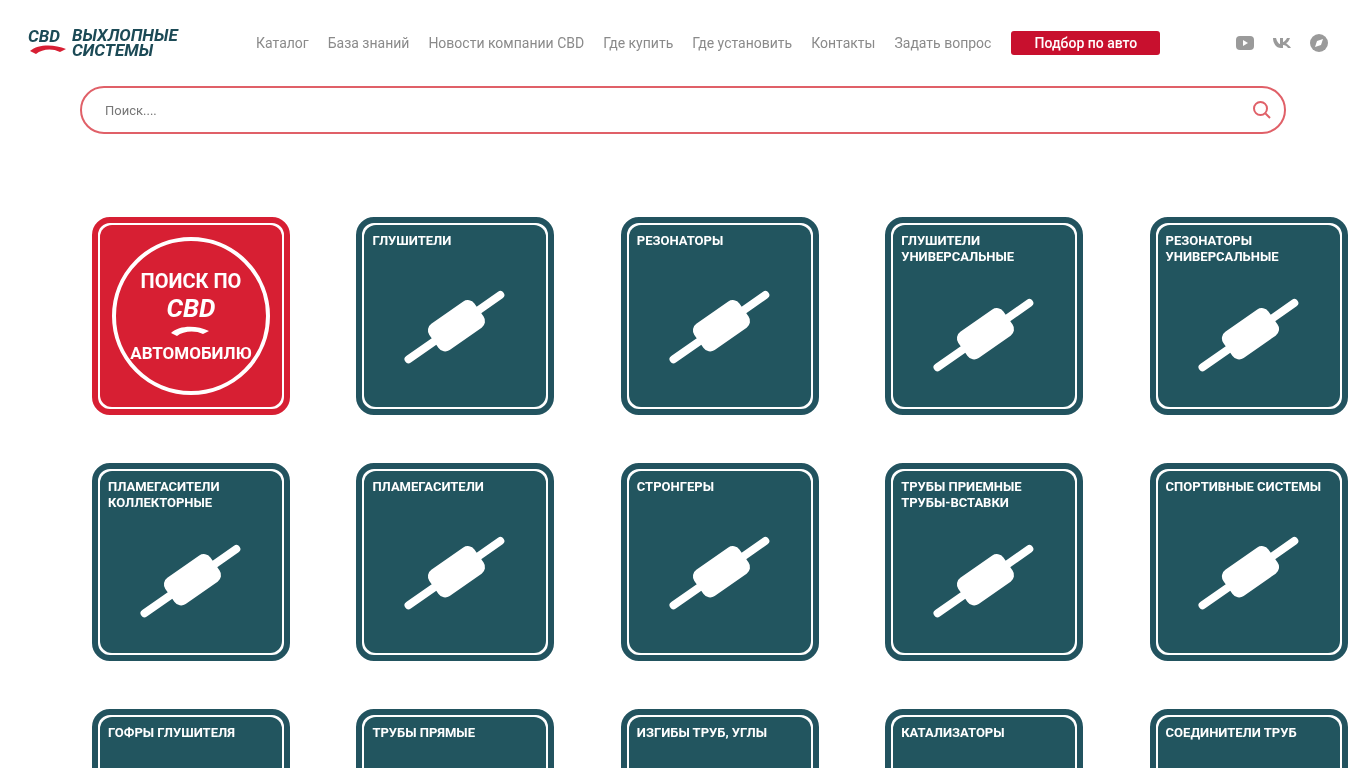 Image resolution: width=1366 pixels, height=768 pixels. Describe the element at coordinates (1244, 487) in the screenshot. I see `tile-title: СПОРТИВНЫЕ СИСТЕМЫ` at that location.